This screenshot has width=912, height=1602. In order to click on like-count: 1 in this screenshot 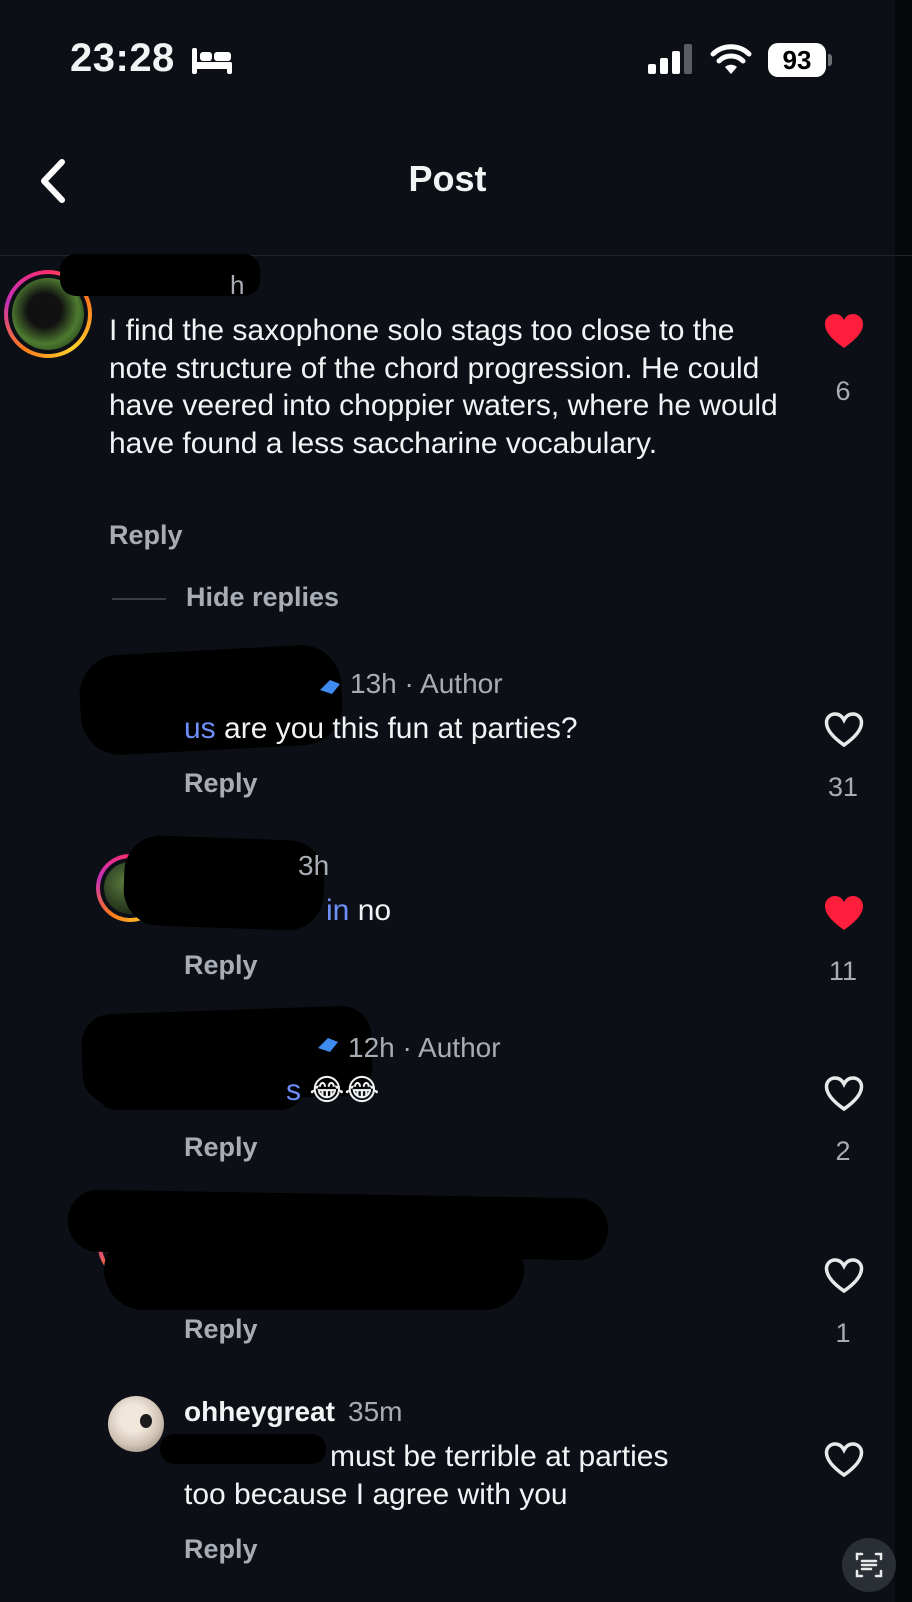, I will do `click(843, 1333)`.